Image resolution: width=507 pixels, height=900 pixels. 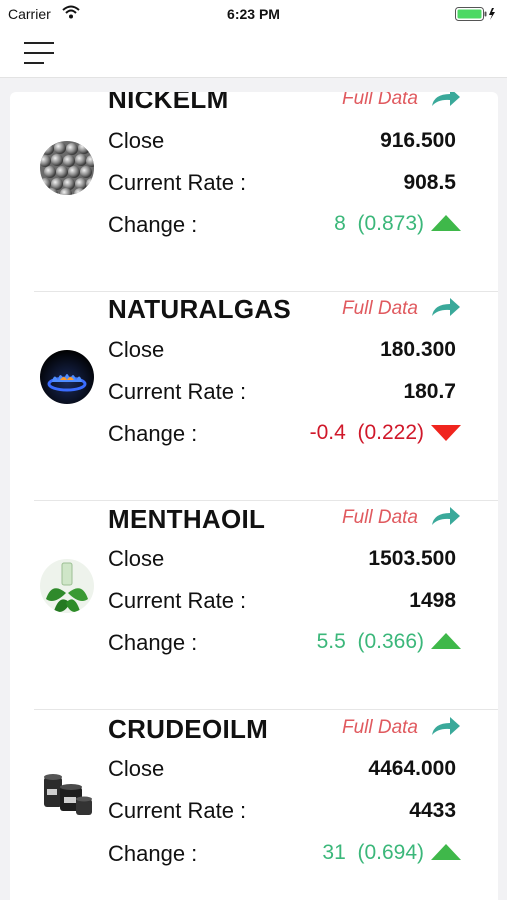 What do you see at coordinates (429, 182) in the screenshot?
I see `current-rate-value: 908.5` at bounding box center [429, 182].